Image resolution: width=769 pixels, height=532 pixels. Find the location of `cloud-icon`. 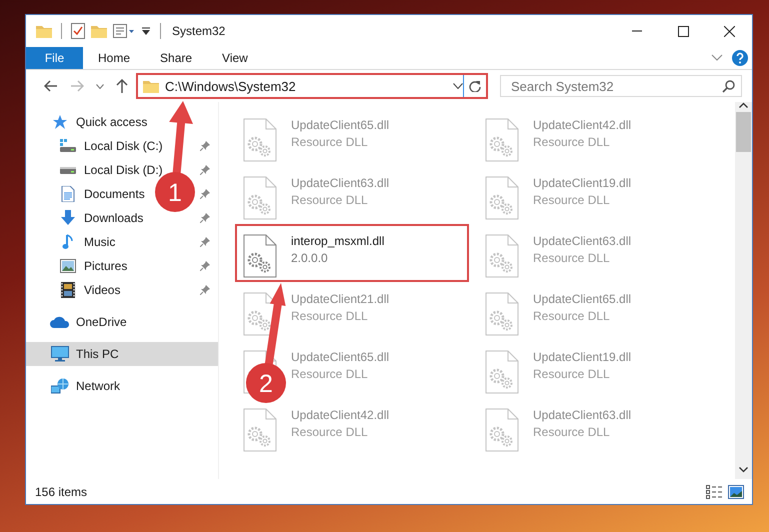

cloud-icon is located at coordinates (60, 322).